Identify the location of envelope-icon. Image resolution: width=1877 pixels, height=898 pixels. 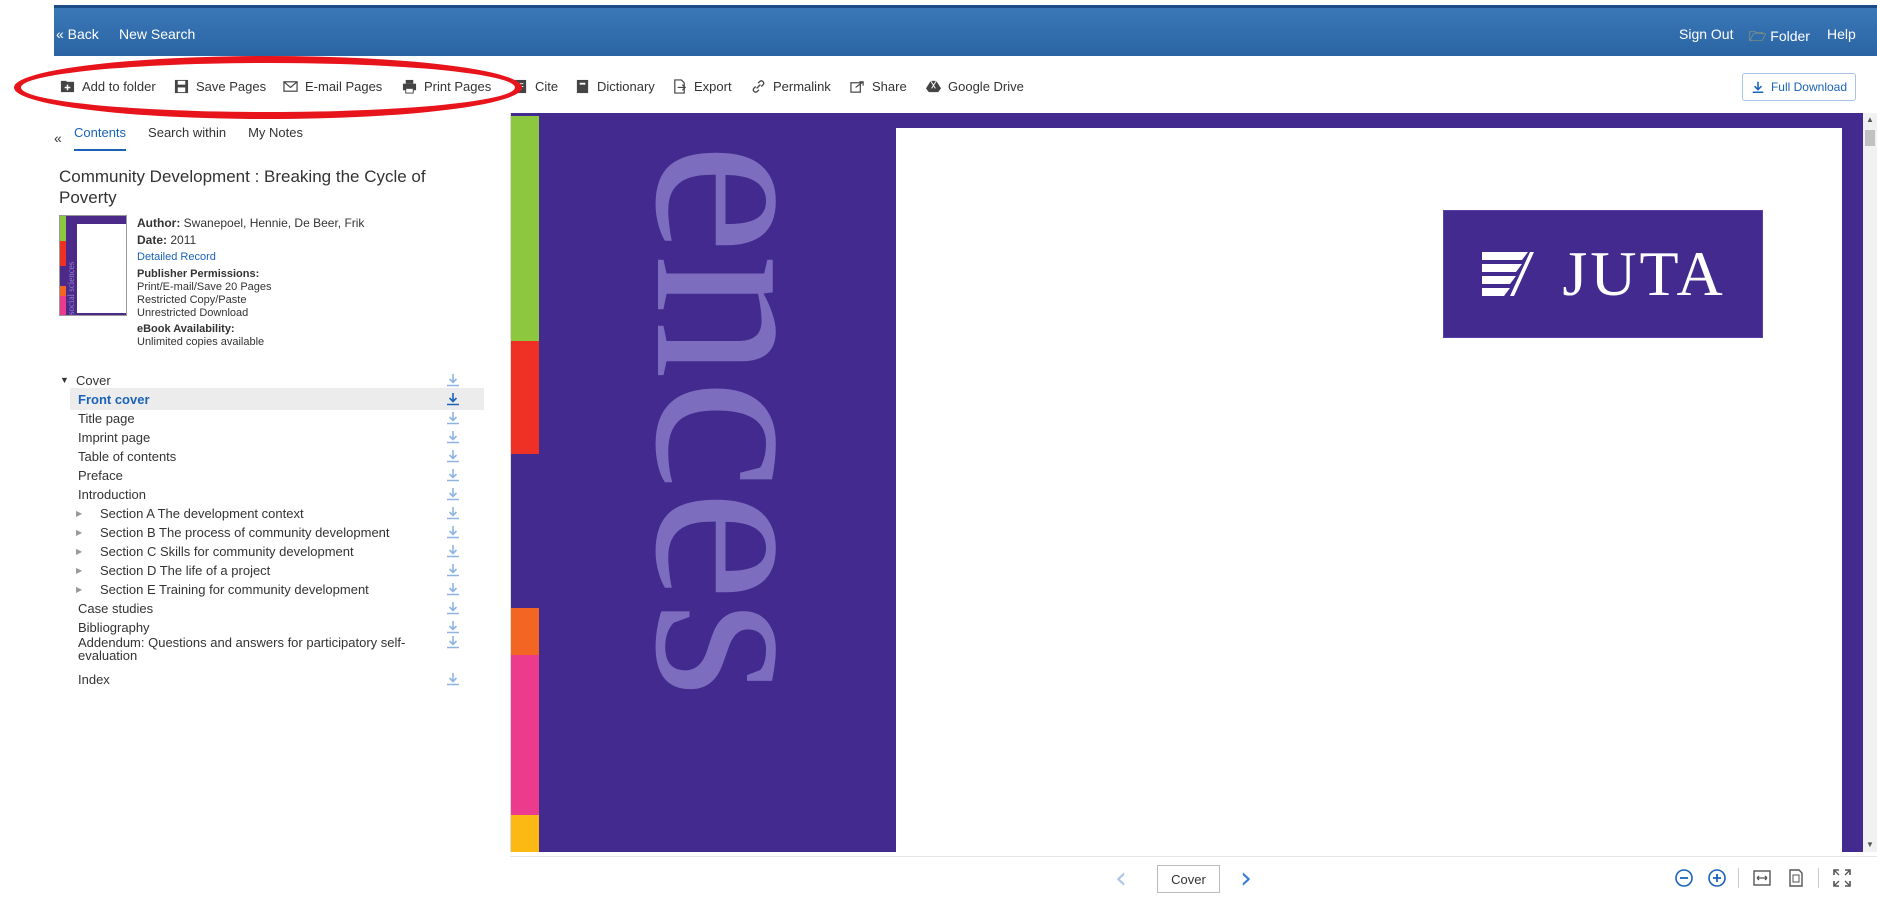
(290, 86).